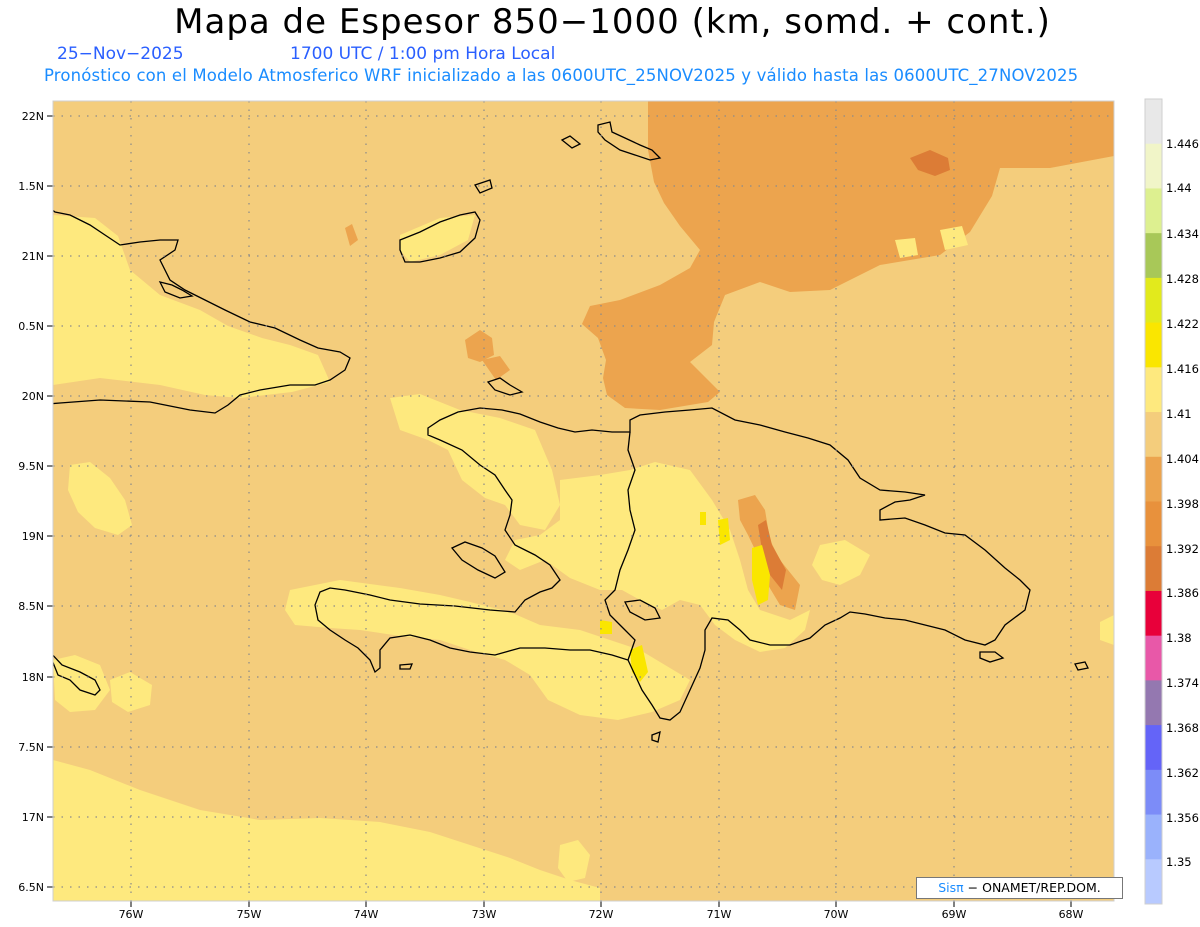 This screenshot has width=1200, height=927. What do you see at coordinates (1179, 862) in the screenshot?
I see `colorbar-label: 1.35` at bounding box center [1179, 862].